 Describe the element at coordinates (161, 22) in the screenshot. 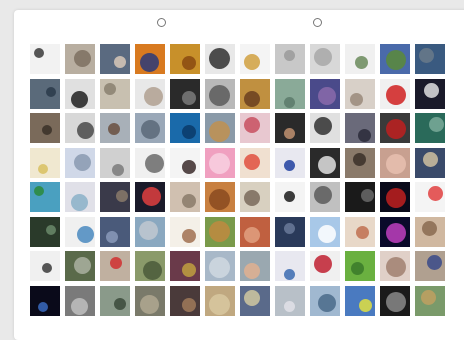

I see `radio-button-left` at that location.